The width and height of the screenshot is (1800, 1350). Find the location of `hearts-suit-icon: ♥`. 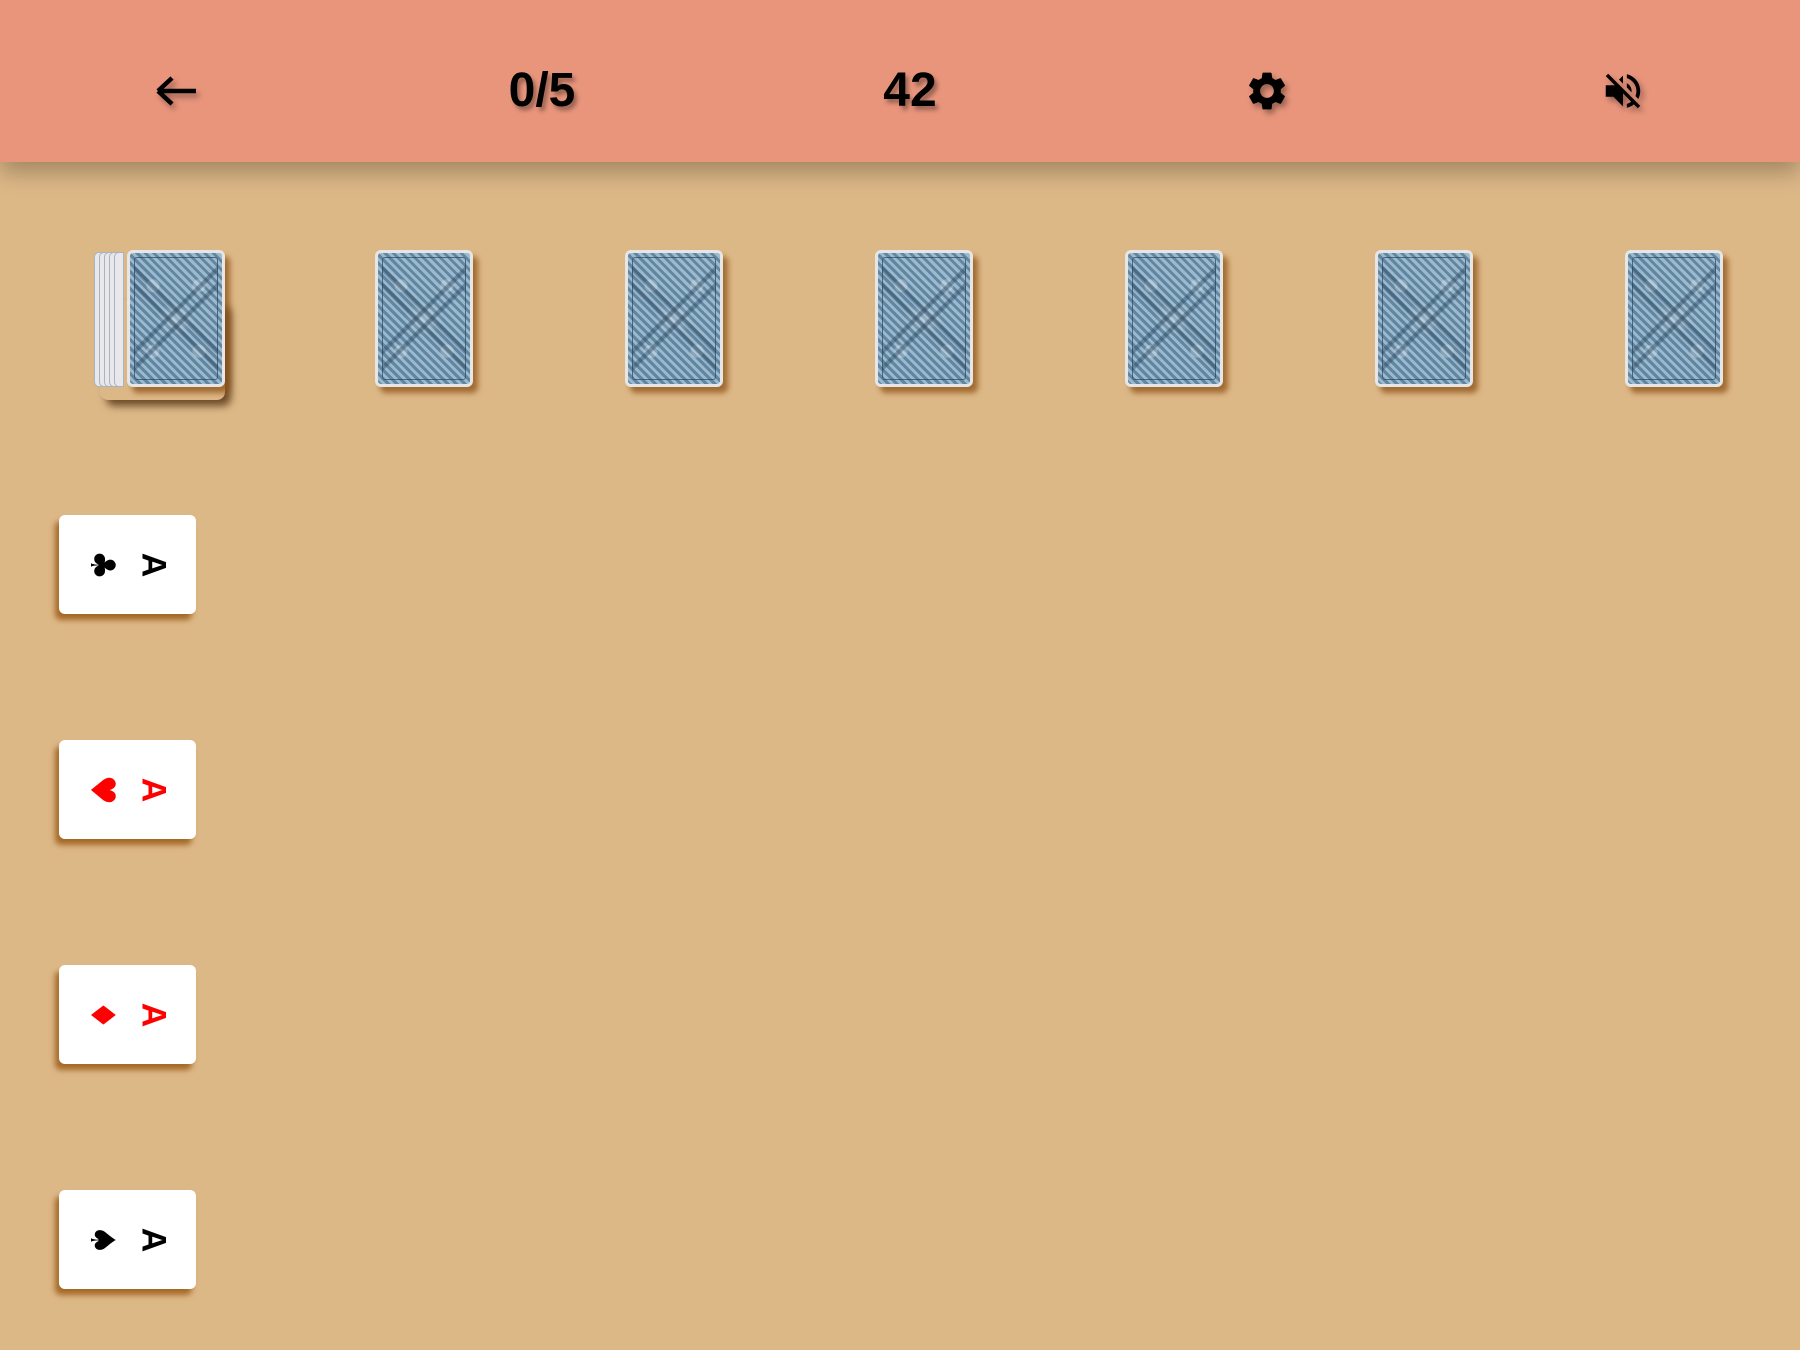

hearts-suit-icon: ♥ is located at coordinates (102, 789).